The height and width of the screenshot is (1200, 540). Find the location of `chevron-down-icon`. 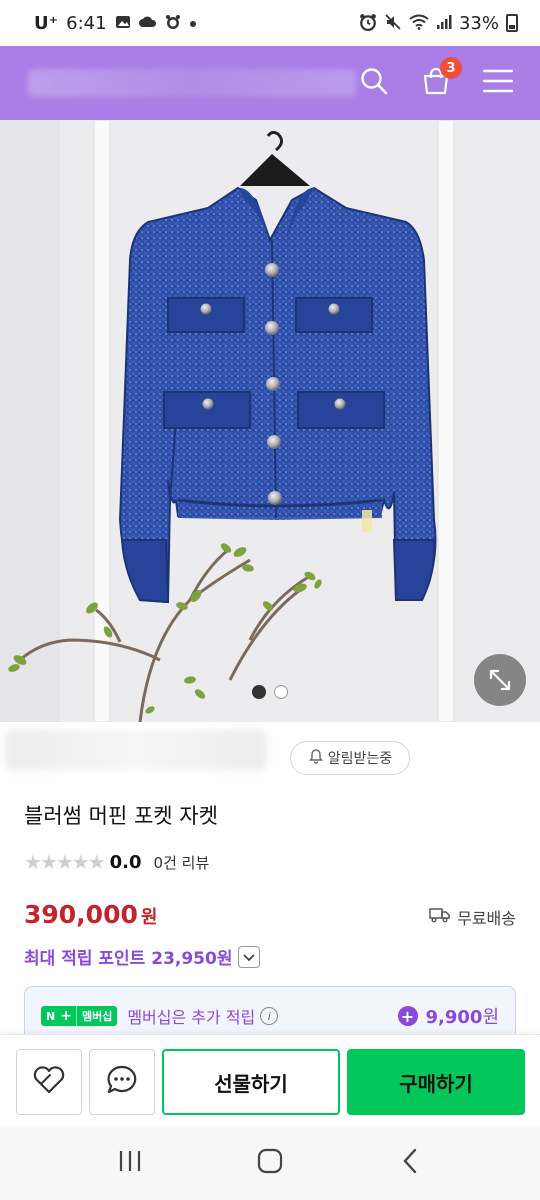

chevron-down-icon is located at coordinates (249, 957).